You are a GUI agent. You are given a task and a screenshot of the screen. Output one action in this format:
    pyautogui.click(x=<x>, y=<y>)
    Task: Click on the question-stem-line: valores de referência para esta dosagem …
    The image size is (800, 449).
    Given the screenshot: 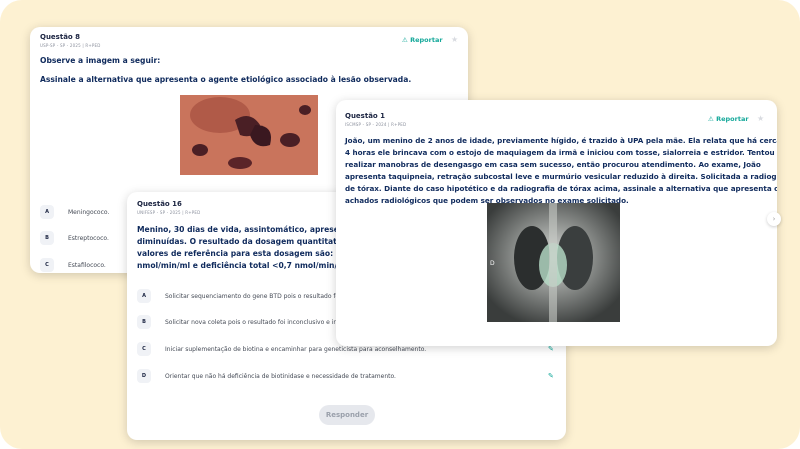 What is the action you would take?
    pyautogui.click(x=251, y=253)
    